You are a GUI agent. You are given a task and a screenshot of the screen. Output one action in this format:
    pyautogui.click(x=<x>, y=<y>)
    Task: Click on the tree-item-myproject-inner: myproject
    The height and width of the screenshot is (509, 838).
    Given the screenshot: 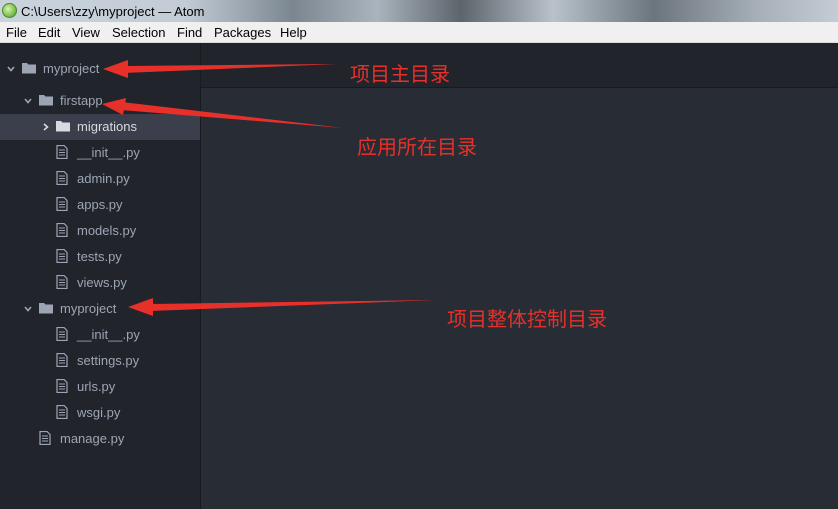 What is the action you would take?
    pyautogui.click(x=100, y=309)
    